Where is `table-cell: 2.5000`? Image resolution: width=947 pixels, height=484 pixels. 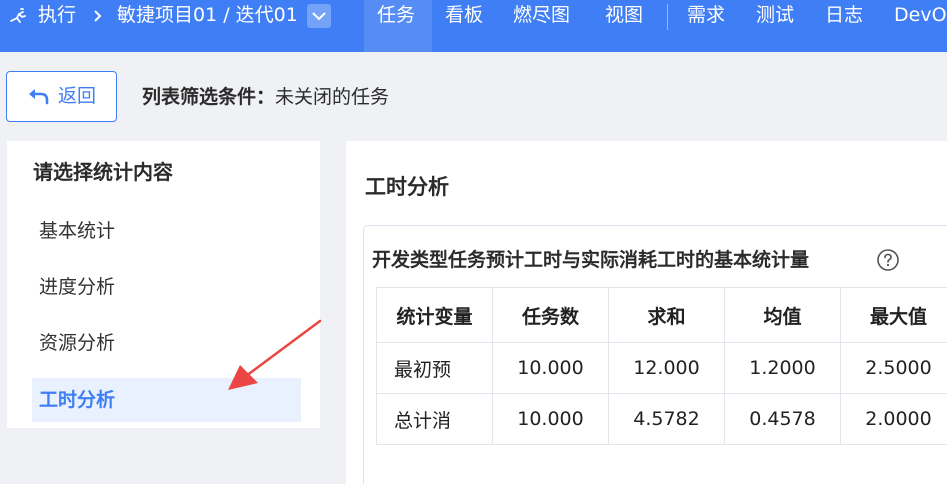 table-cell: 2.5000 is located at coordinates (893, 368).